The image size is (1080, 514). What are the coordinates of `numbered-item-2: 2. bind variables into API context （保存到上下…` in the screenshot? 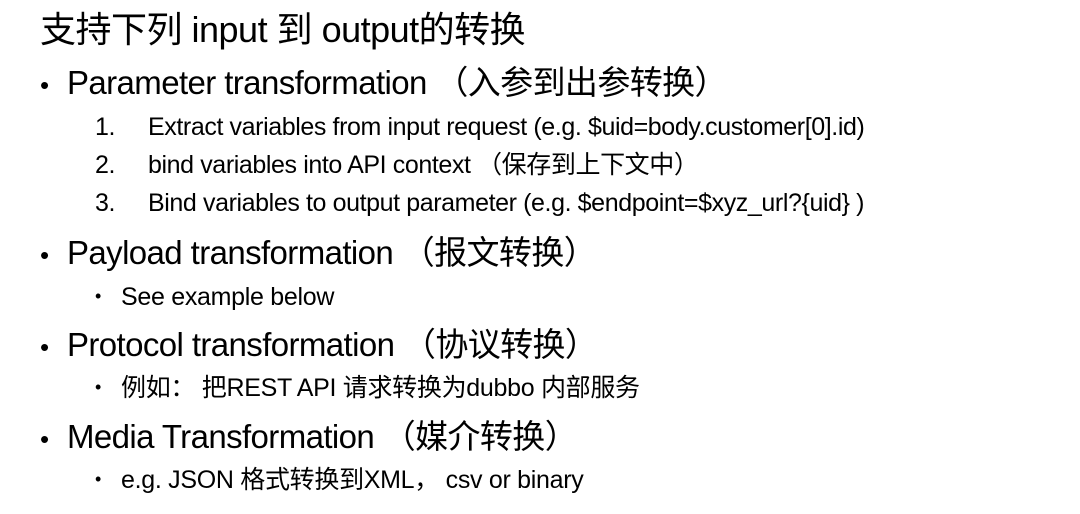 It's located at (397, 165).